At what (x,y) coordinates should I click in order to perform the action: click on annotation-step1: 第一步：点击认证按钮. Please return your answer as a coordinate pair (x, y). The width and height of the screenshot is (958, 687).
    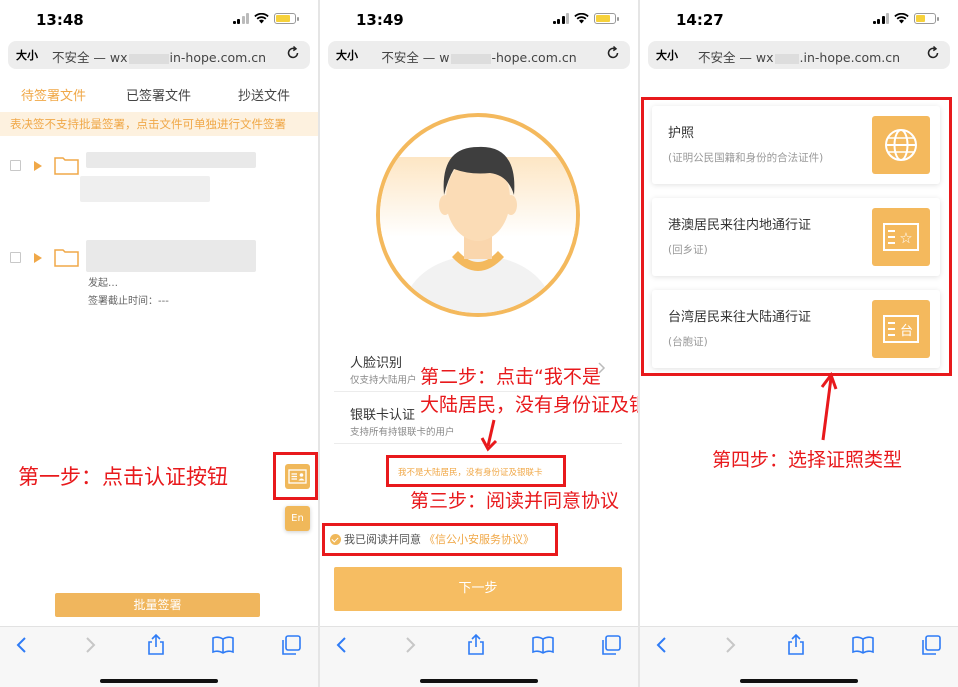
    Looking at the image, I should click on (123, 477).